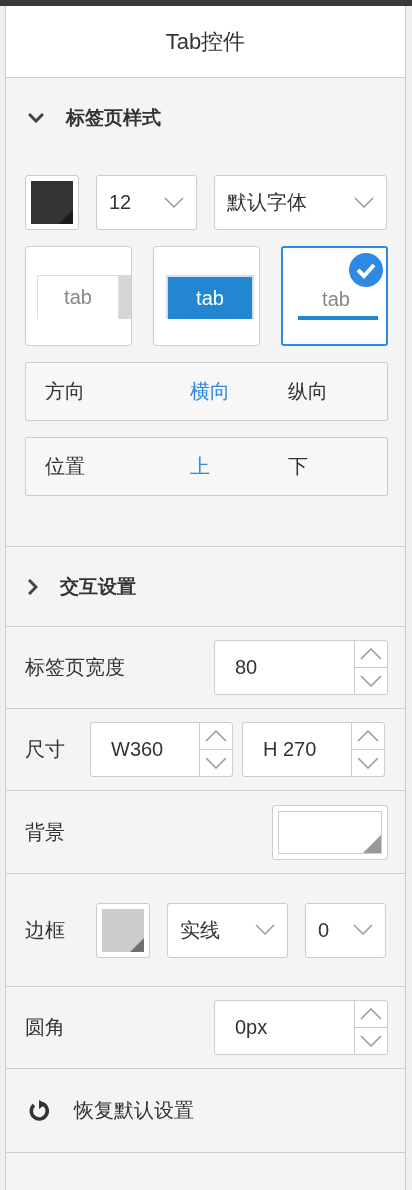 The width and height of the screenshot is (412, 1190). I want to click on option-toggle: 纵向, so click(337, 391).